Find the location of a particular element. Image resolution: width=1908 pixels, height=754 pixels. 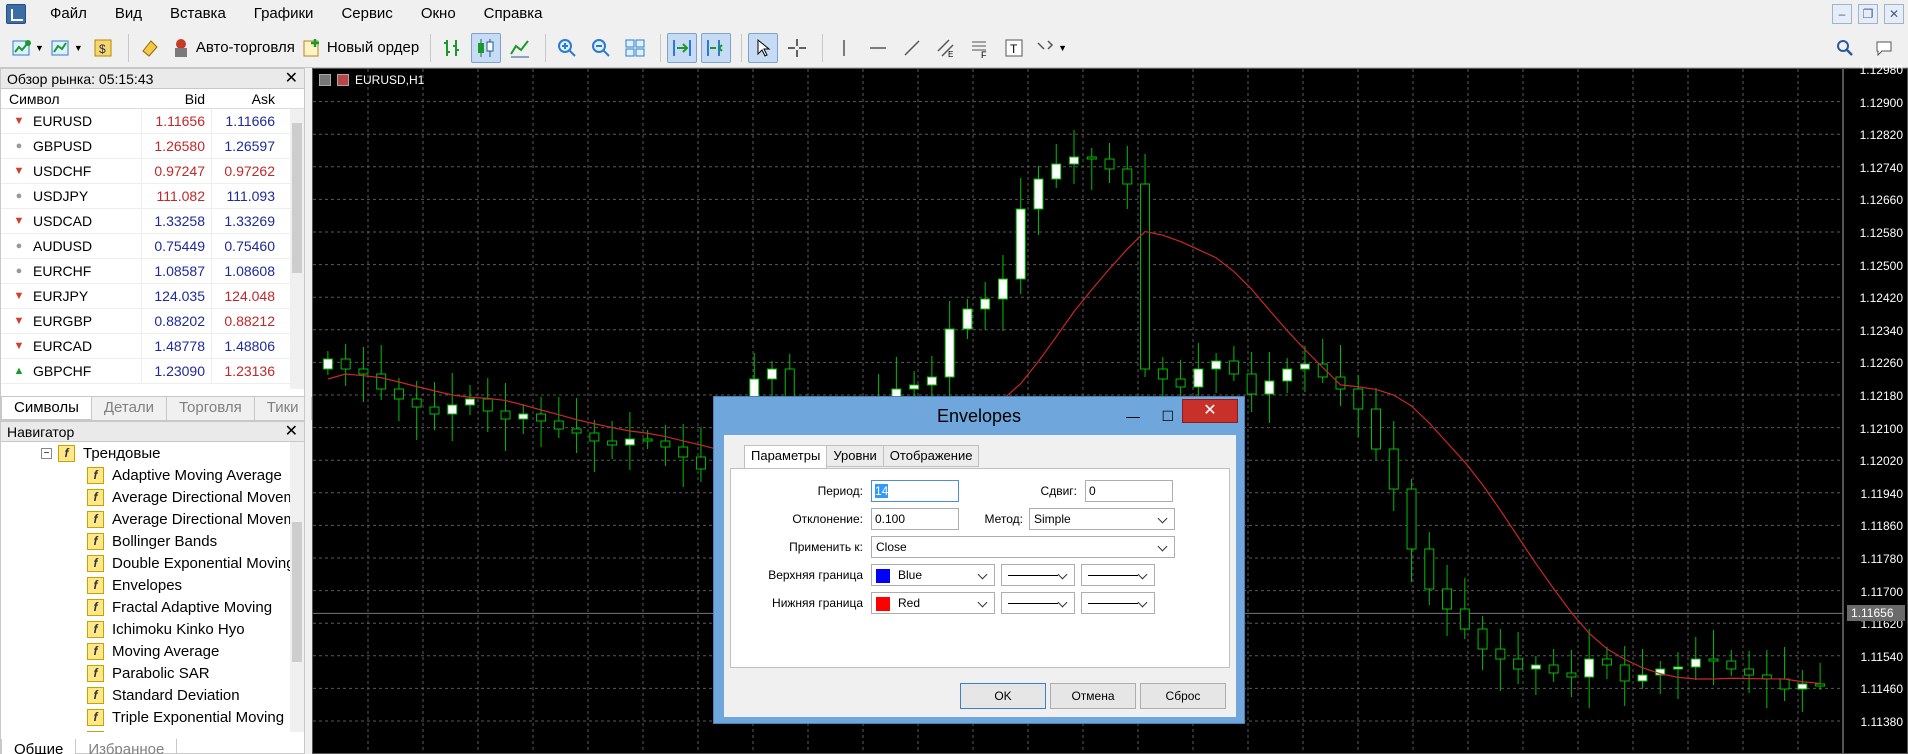

zoom-in-button is located at coordinates (567, 48).